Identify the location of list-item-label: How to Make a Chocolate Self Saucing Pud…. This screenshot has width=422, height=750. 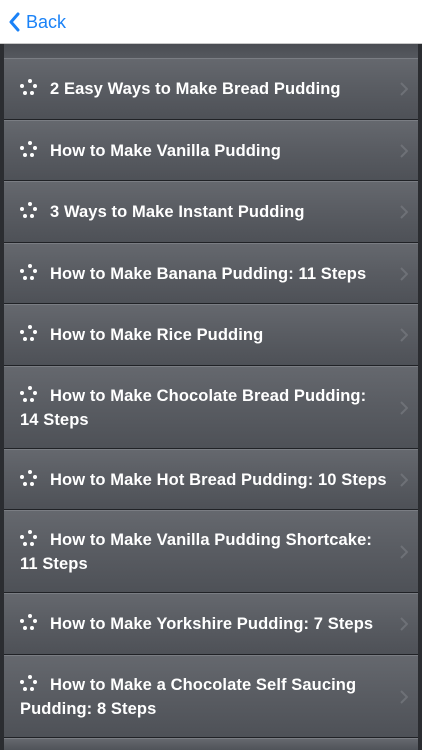
(188, 696).